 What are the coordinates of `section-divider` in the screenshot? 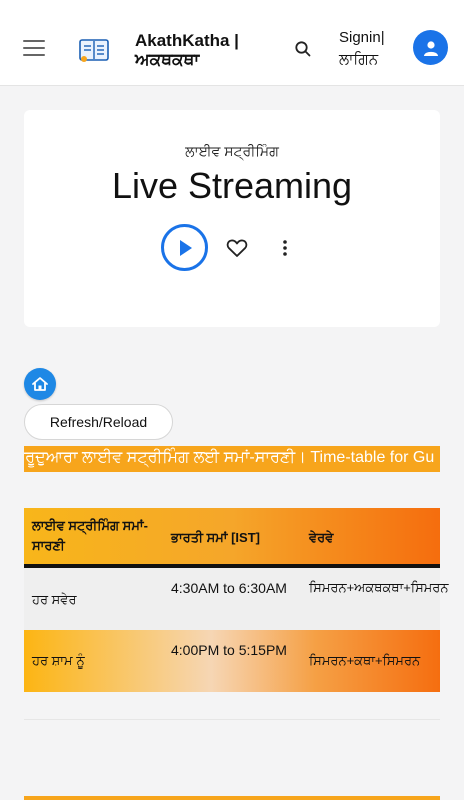 It's located at (232, 719).